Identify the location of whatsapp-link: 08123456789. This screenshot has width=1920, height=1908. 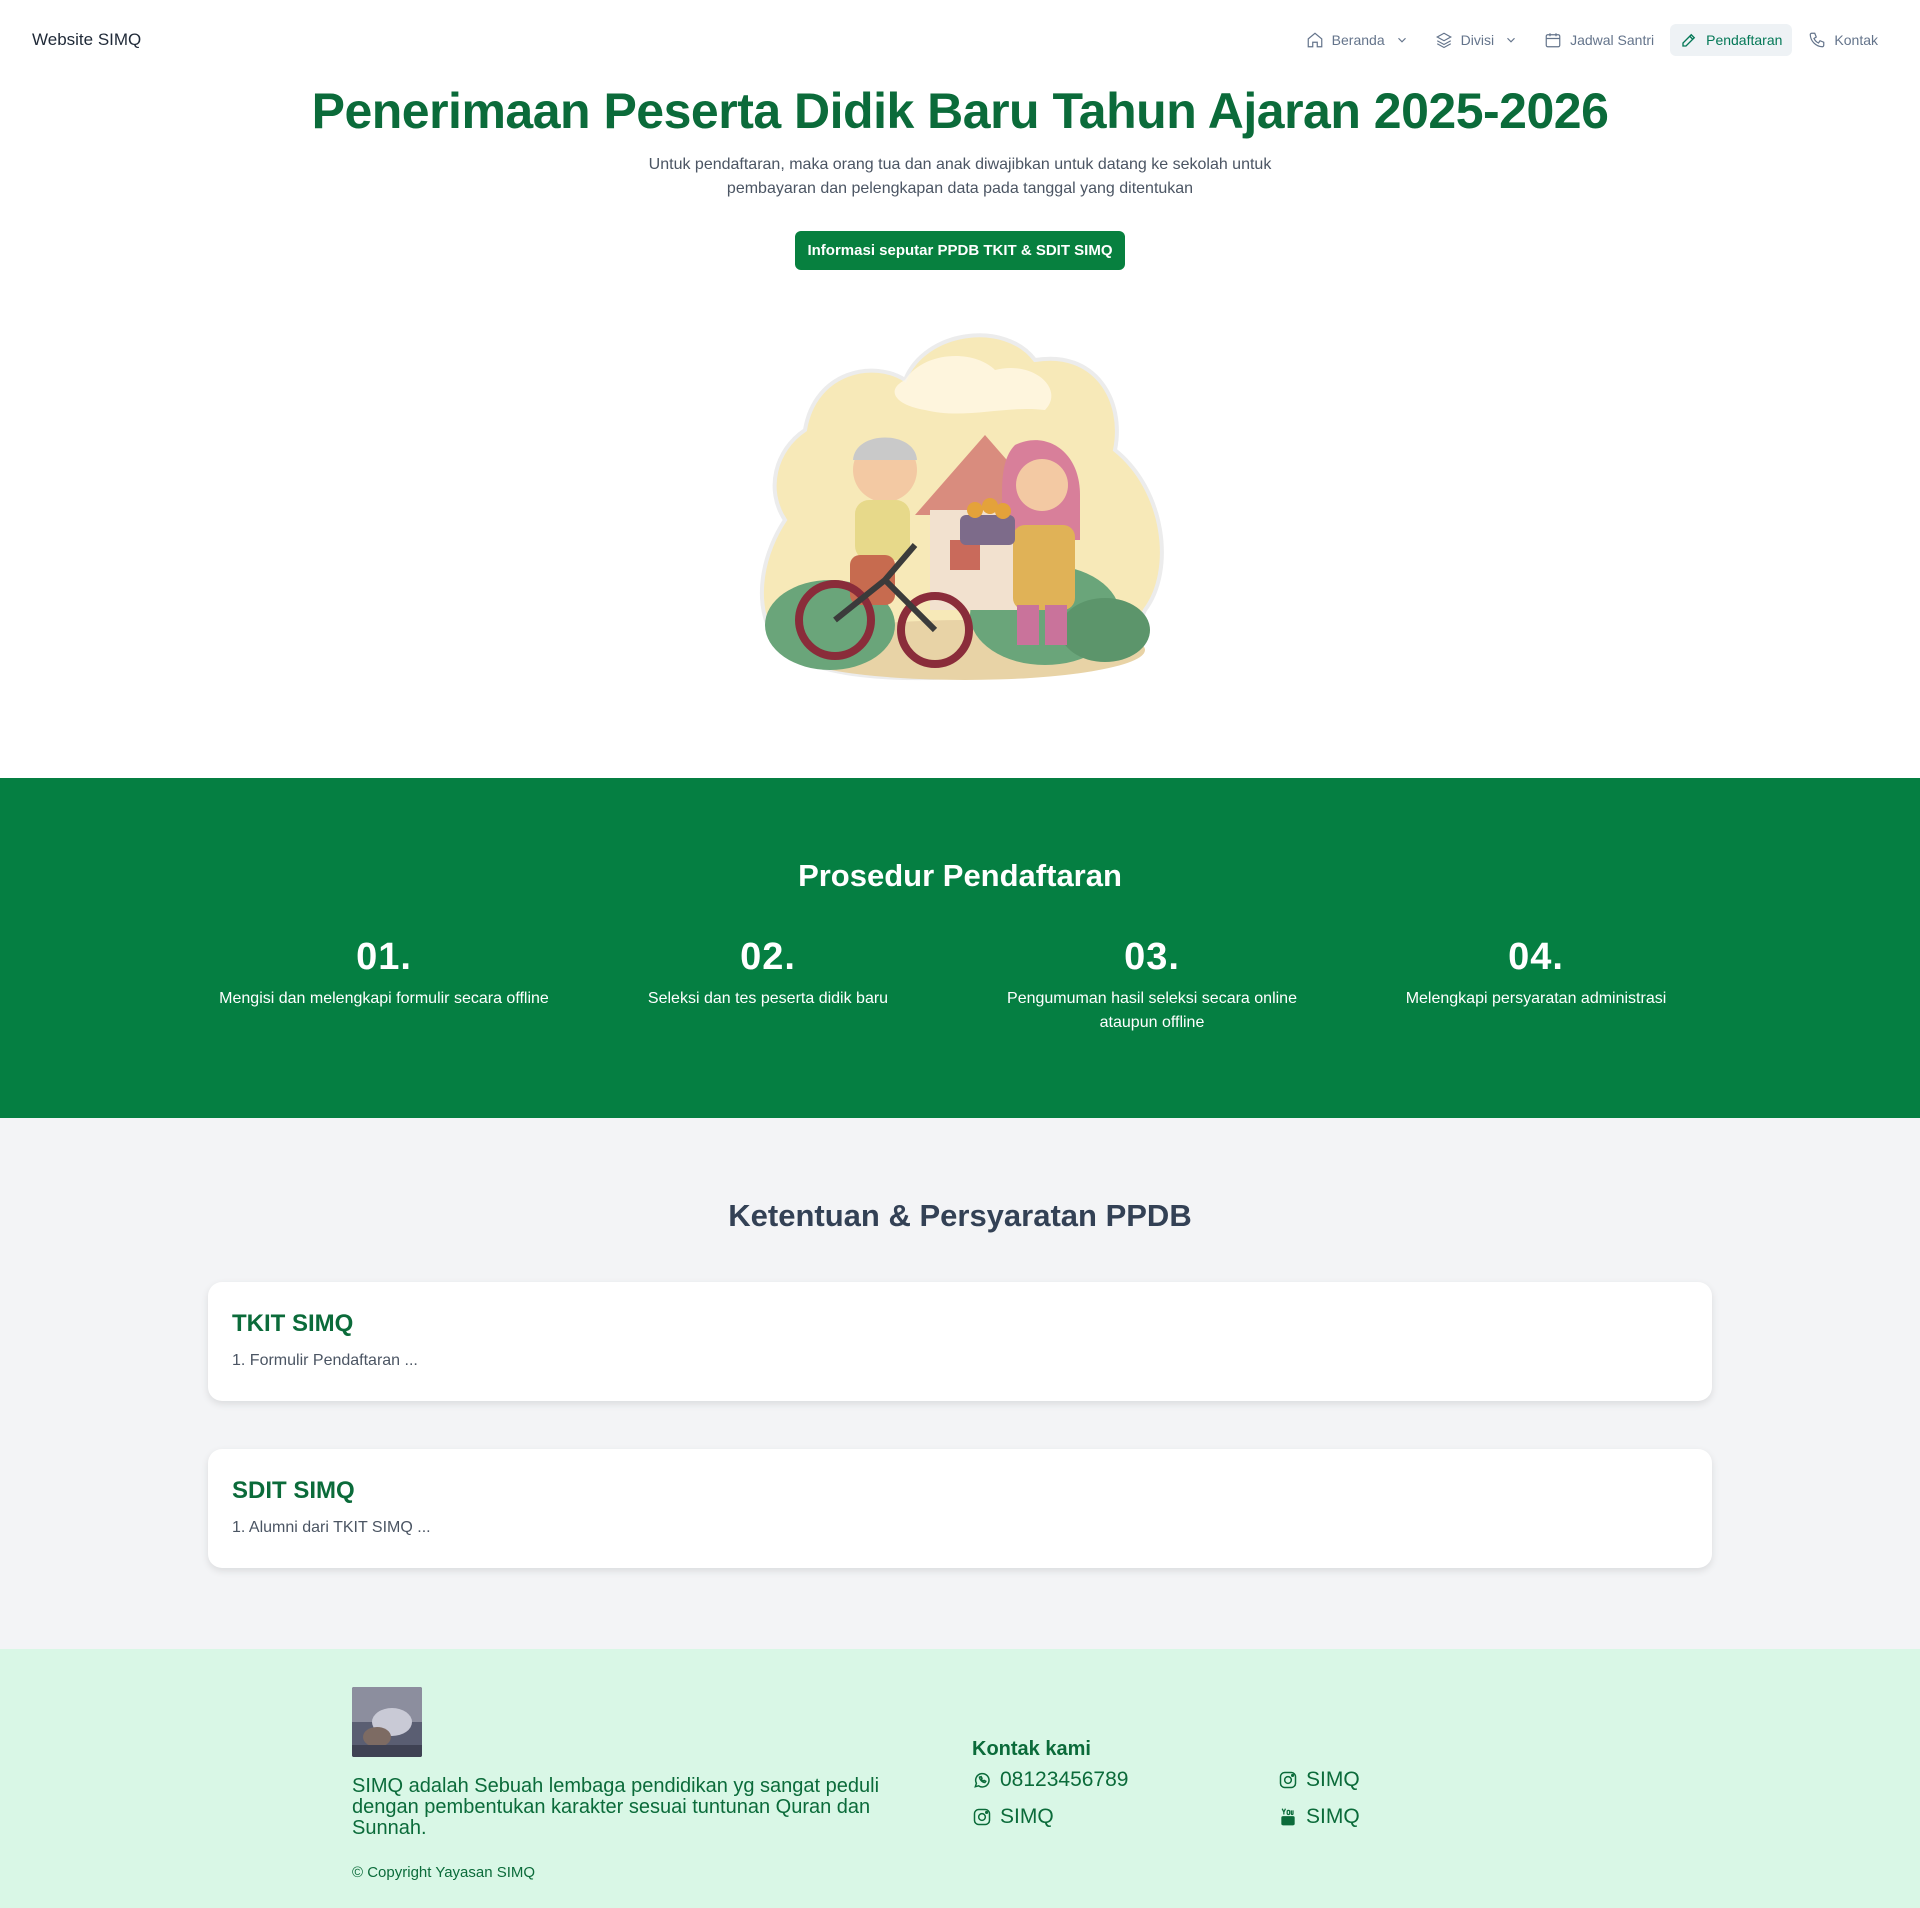
(1050, 1780).